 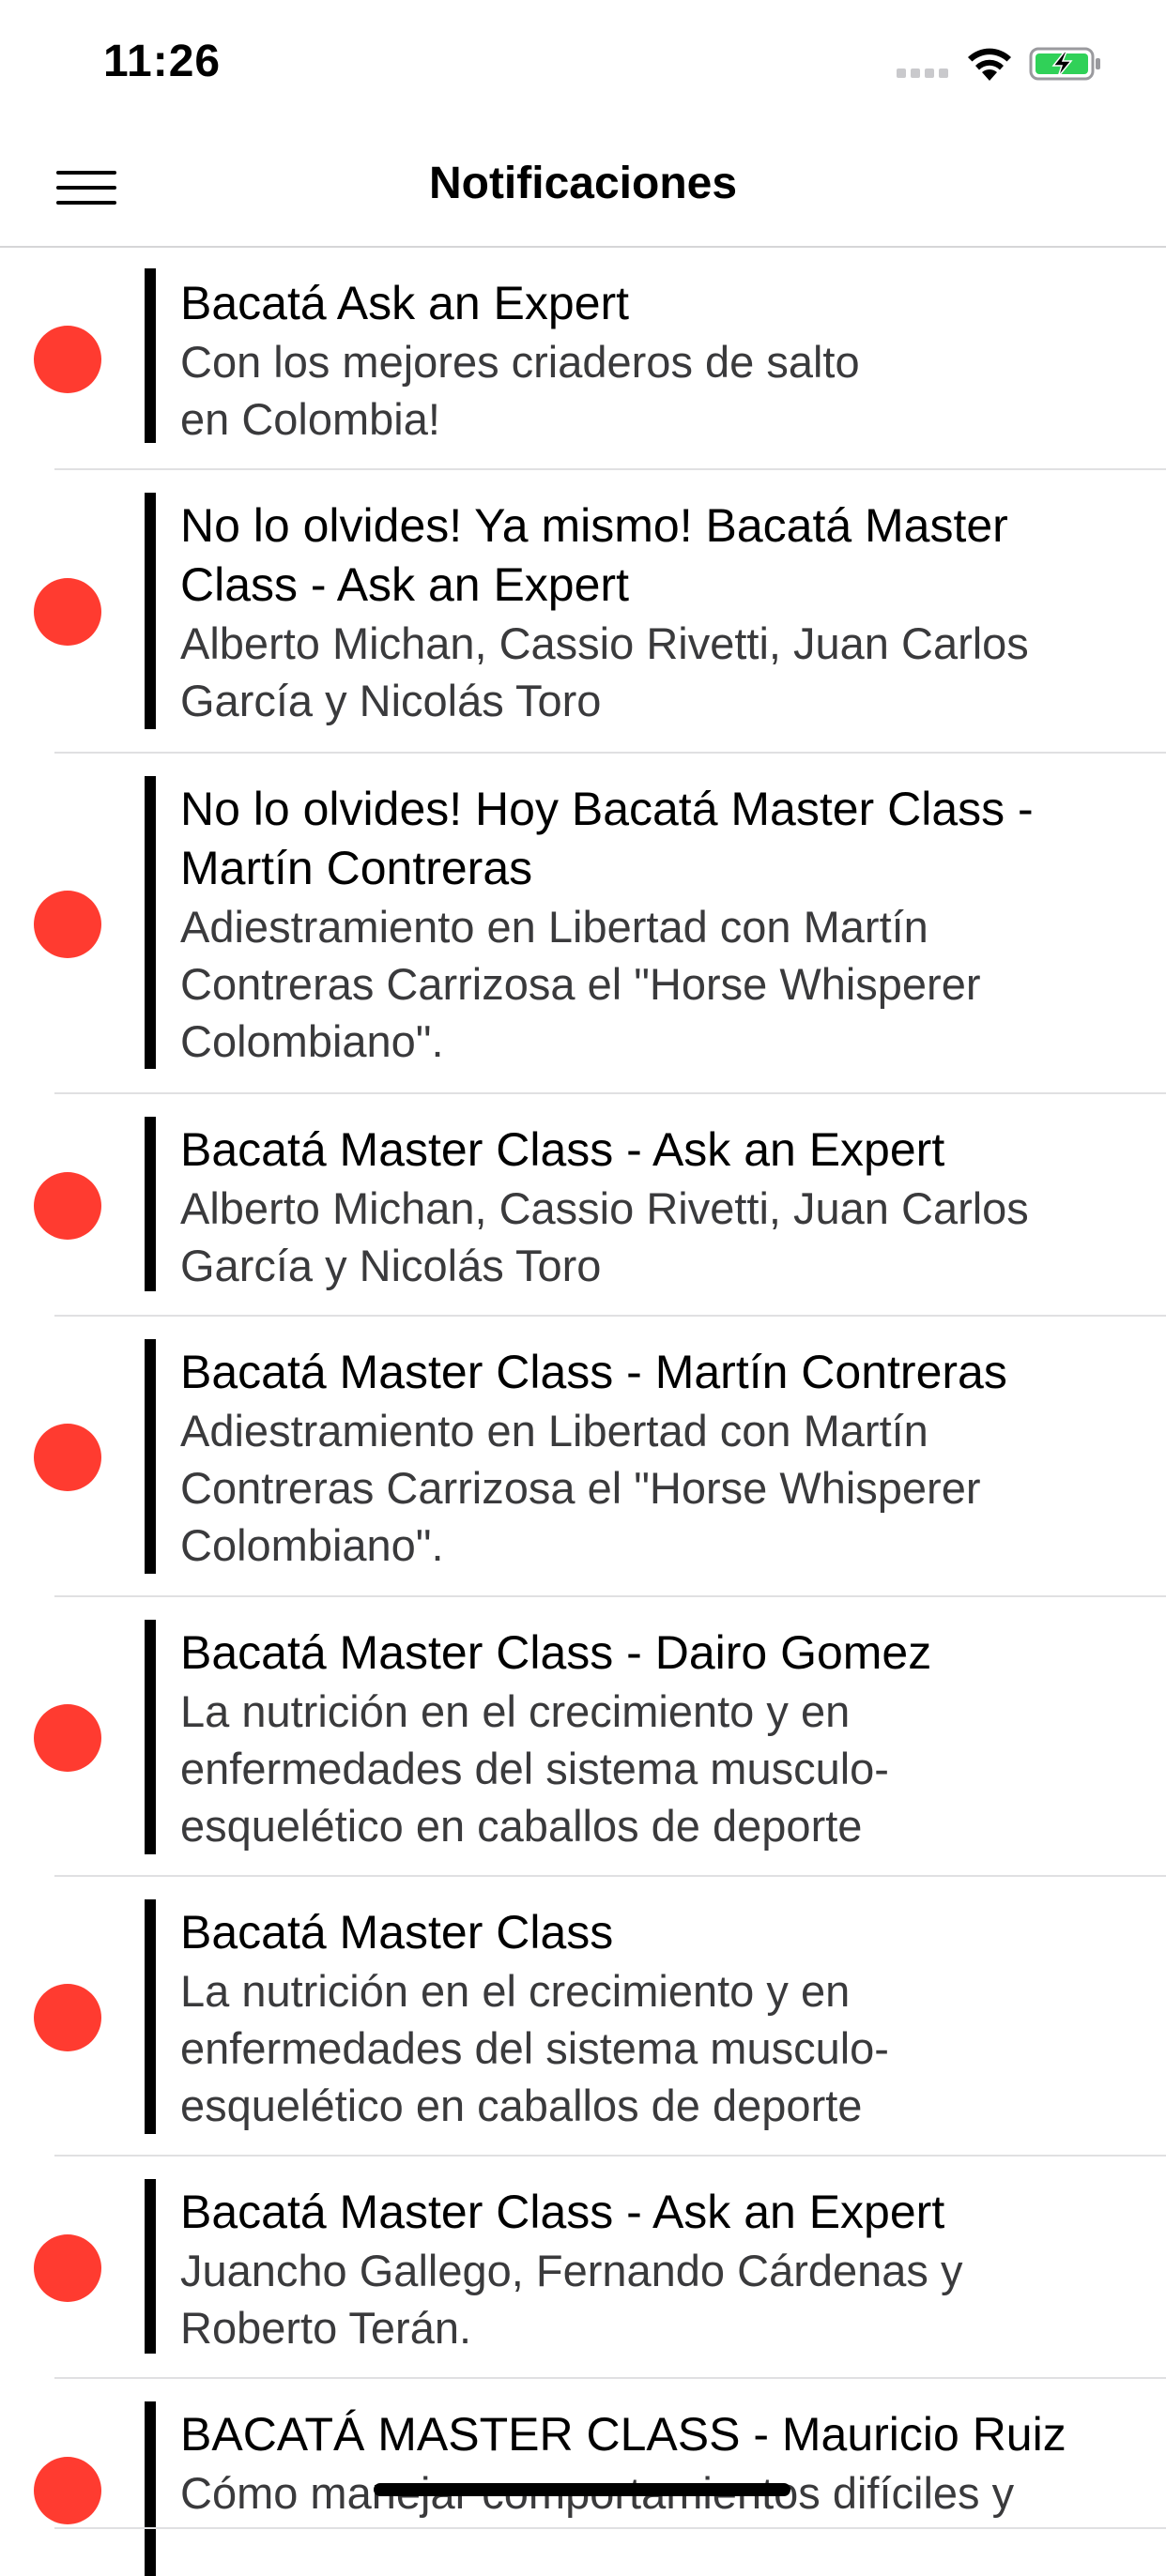 What do you see at coordinates (593, 1372) in the screenshot?
I see `notification-title: Bacatá Master Class - Martín Contreras` at bounding box center [593, 1372].